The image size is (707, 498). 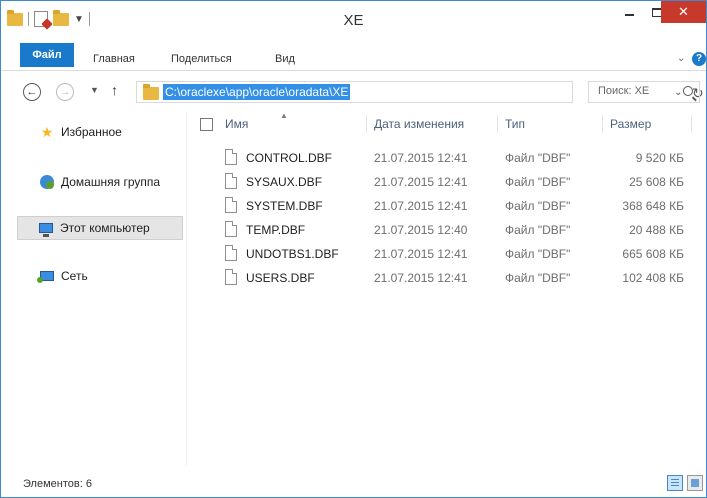 I want to click on tab-home: Главная, so click(x=114, y=59).